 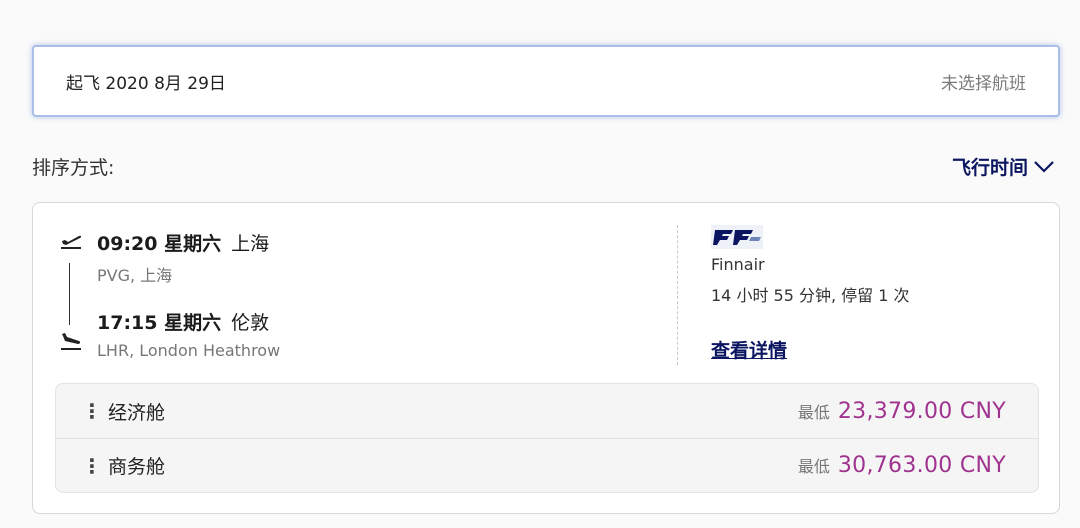 I want to click on sort-value: 飞行时间, so click(x=989, y=168).